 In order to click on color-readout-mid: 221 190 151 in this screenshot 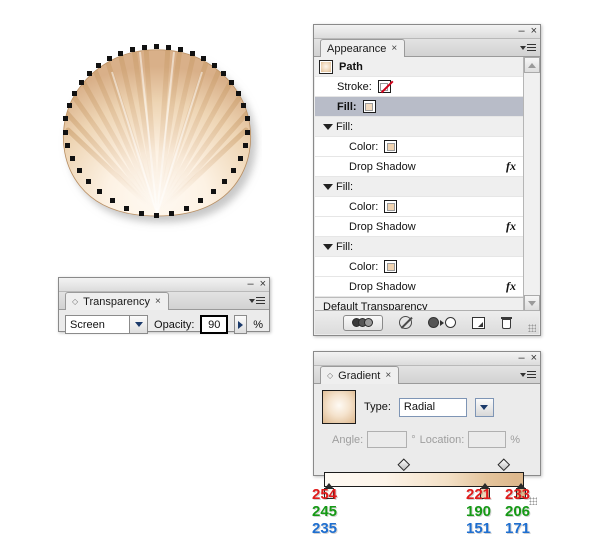, I will do `click(478, 511)`.